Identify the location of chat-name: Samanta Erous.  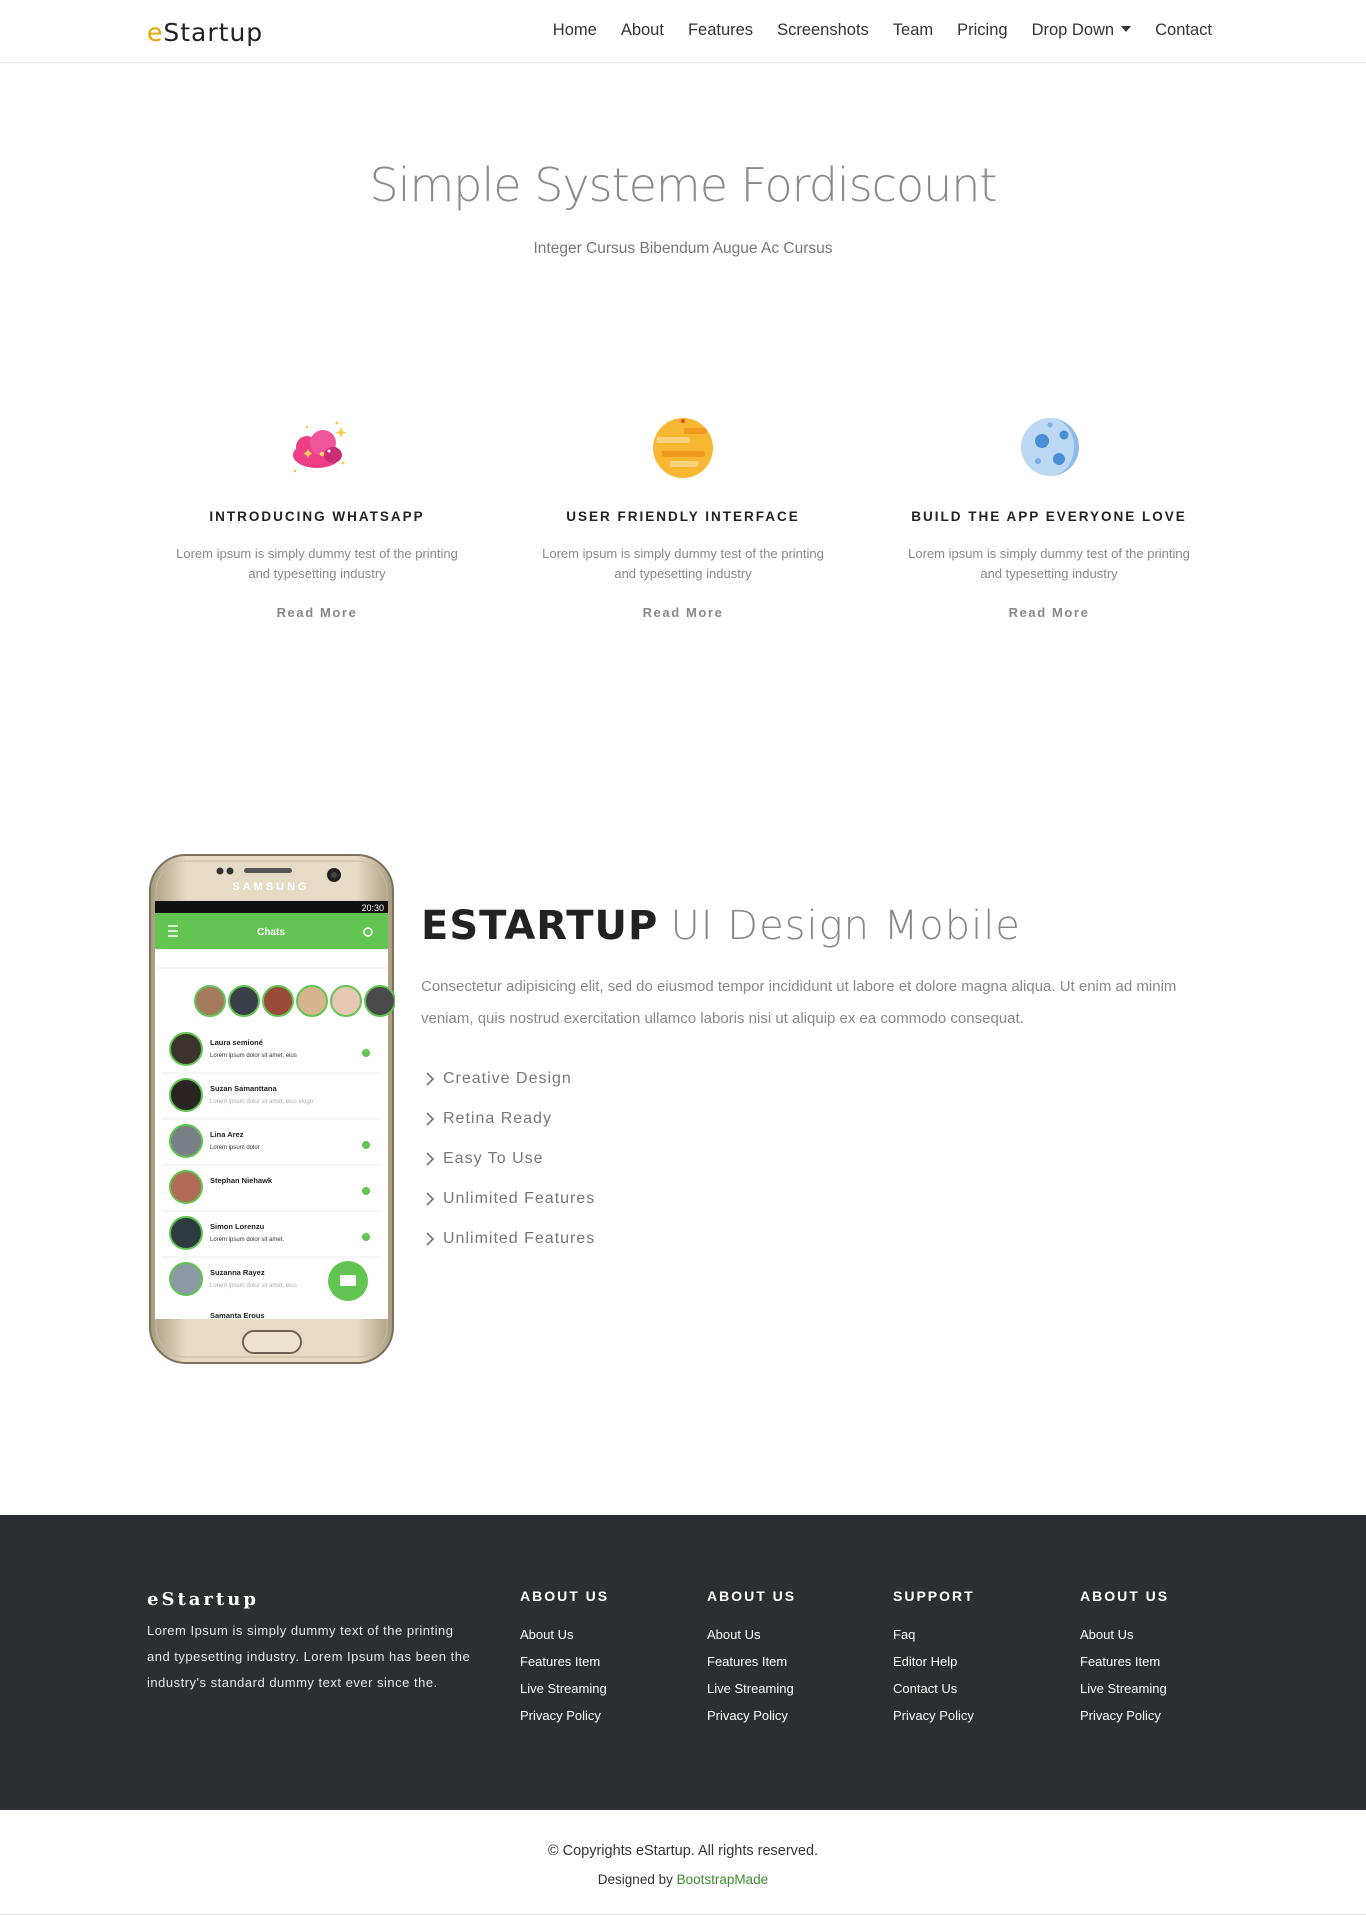
(237, 1315).